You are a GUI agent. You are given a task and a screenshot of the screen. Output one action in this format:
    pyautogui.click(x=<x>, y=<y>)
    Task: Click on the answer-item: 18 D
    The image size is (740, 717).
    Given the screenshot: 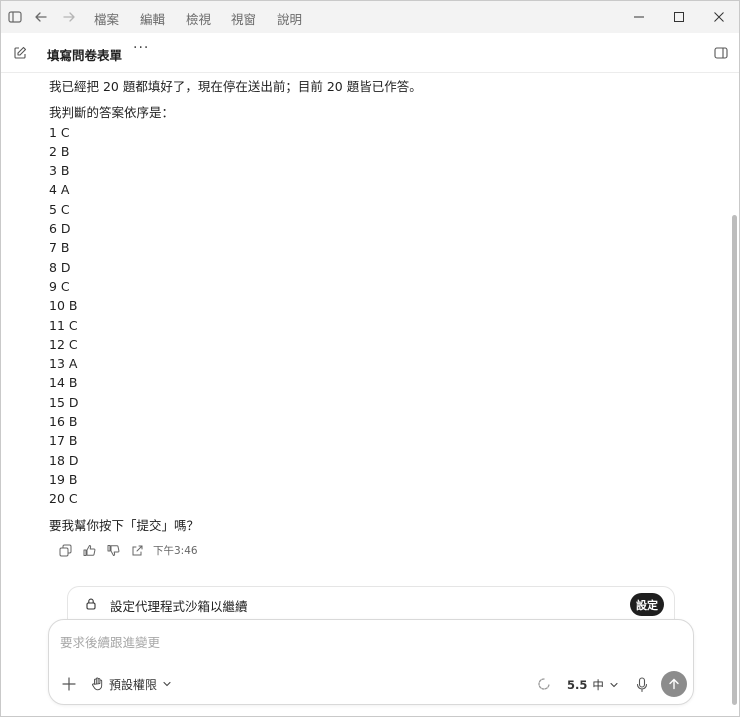 What is the action you would take?
    pyautogui.click(x=64, y=460)
    